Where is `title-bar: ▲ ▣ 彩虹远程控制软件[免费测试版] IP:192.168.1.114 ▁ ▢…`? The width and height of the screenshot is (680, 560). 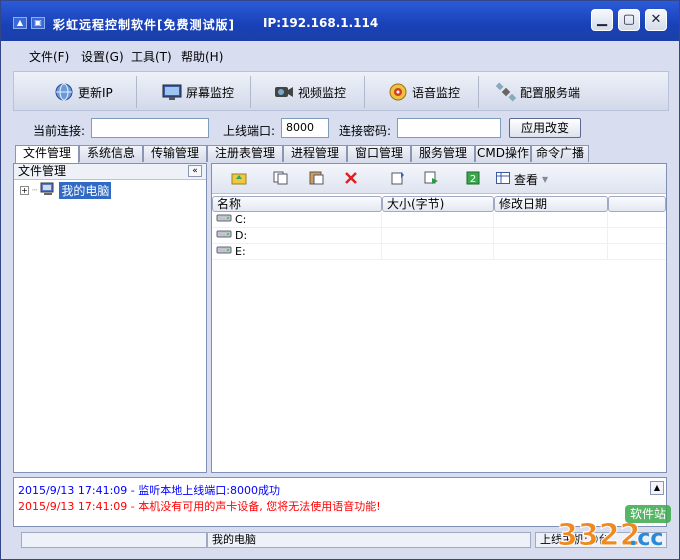 title-bar: ▲ ▣ 彩虹远程控制软件[免费测试版] IP:192.168.1.114 ▁ ▢… is located at coordinates (340, 21).